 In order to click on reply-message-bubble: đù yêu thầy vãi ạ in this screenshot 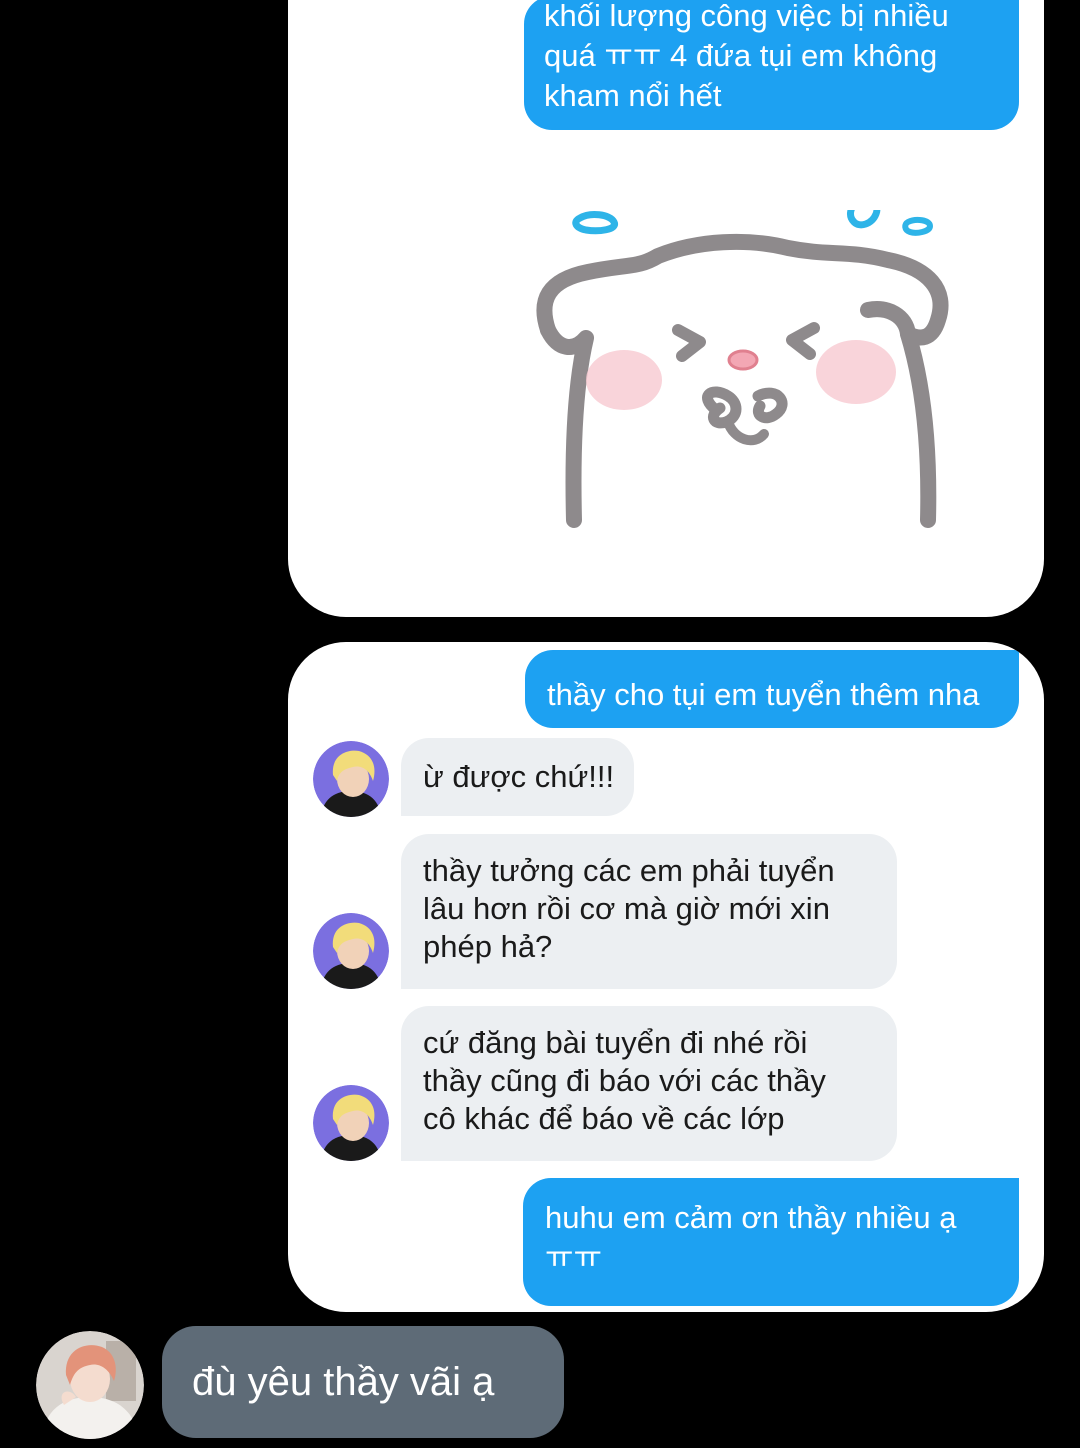, I will do `click(363, 1382)`.